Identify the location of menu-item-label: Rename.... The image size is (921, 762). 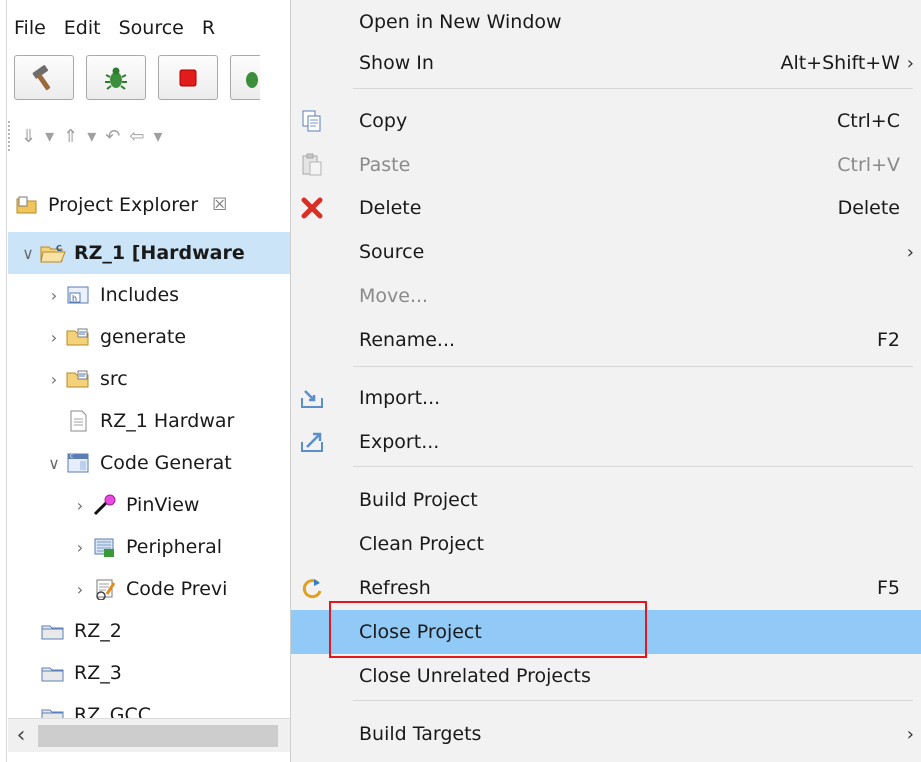
(407, 340).